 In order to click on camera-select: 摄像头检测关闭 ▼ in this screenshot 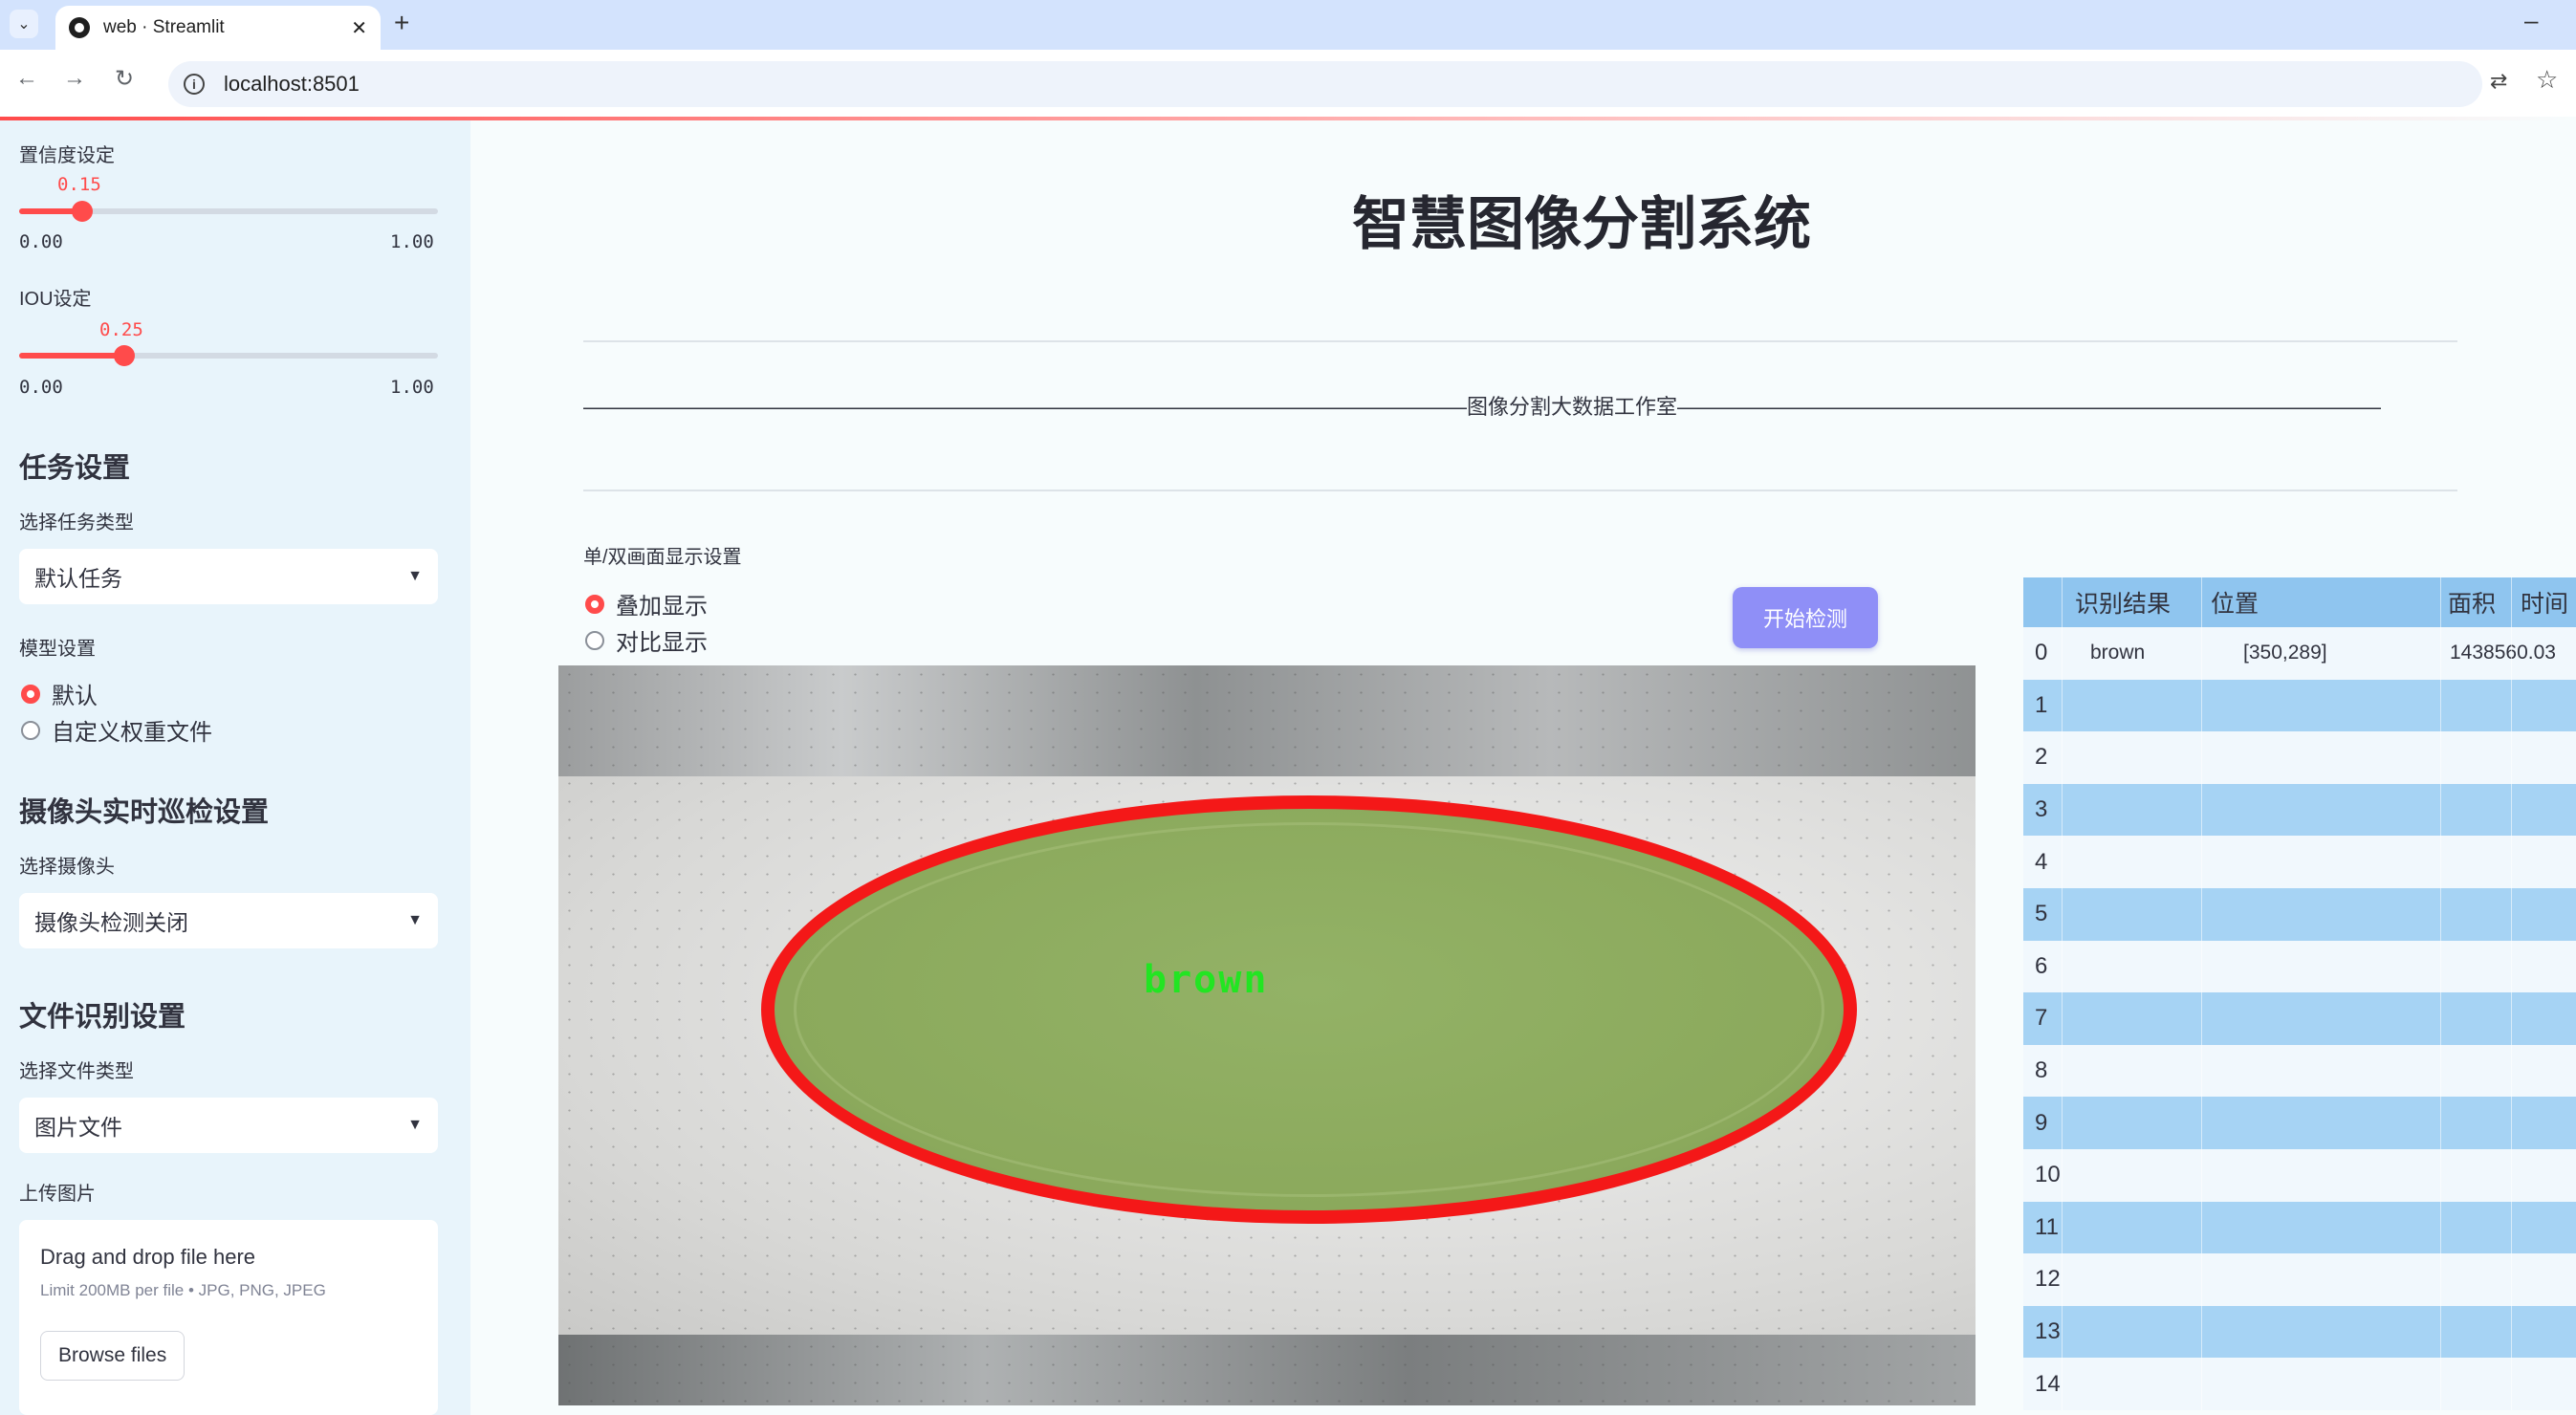, I will do `click(228, 920)`.